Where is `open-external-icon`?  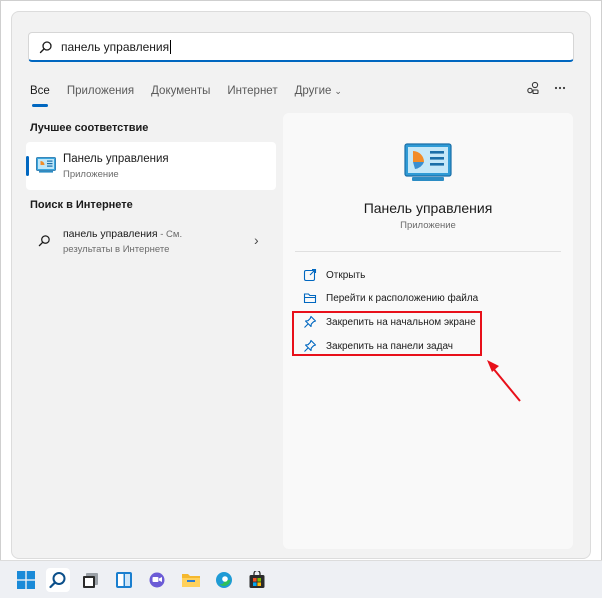 open-external-icon is located at coordinates (310, 275).